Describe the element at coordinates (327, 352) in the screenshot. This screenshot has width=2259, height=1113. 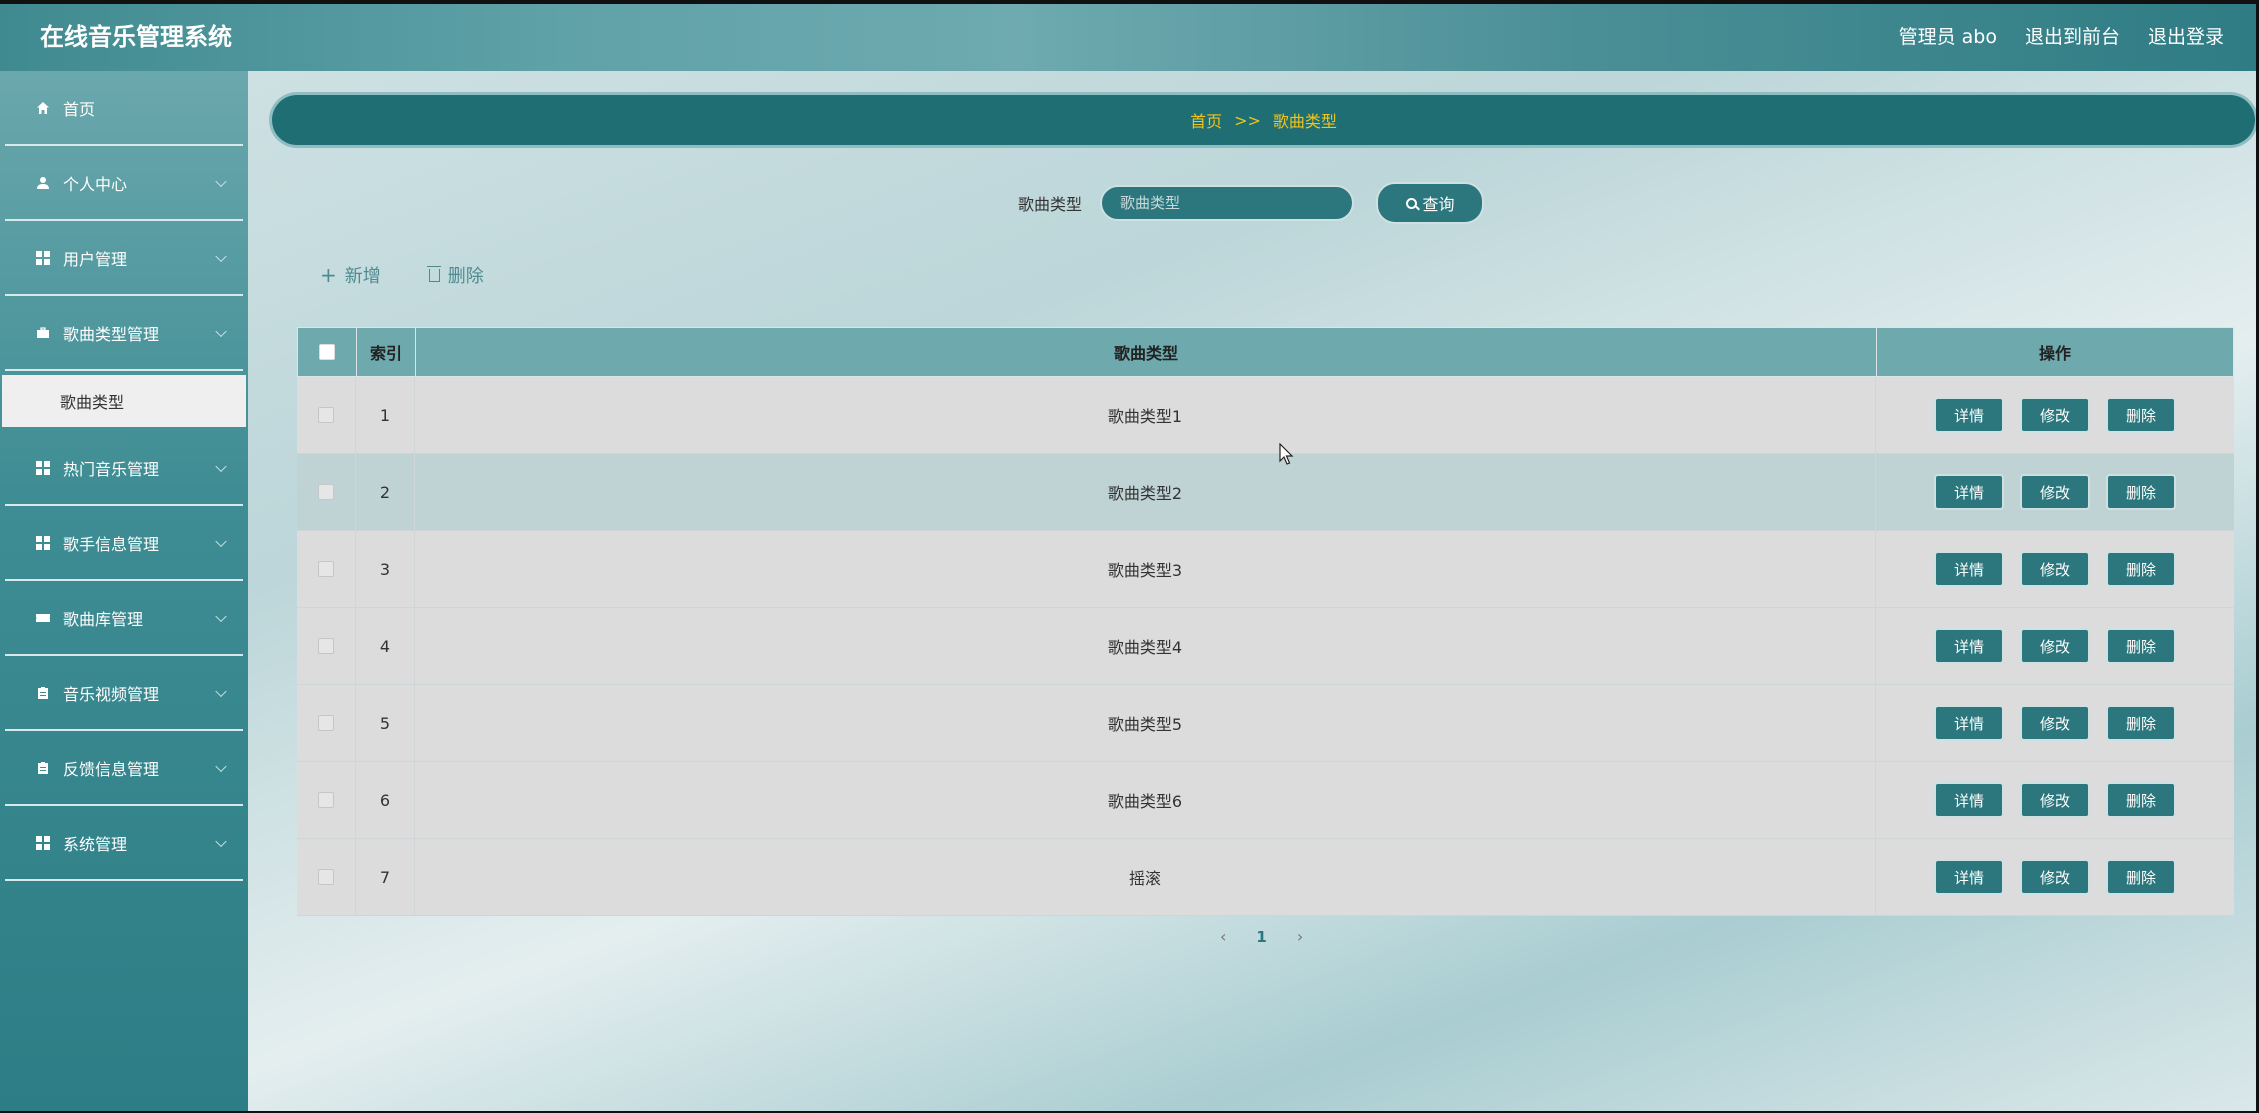
I see `select-all-checkbox` at that location.